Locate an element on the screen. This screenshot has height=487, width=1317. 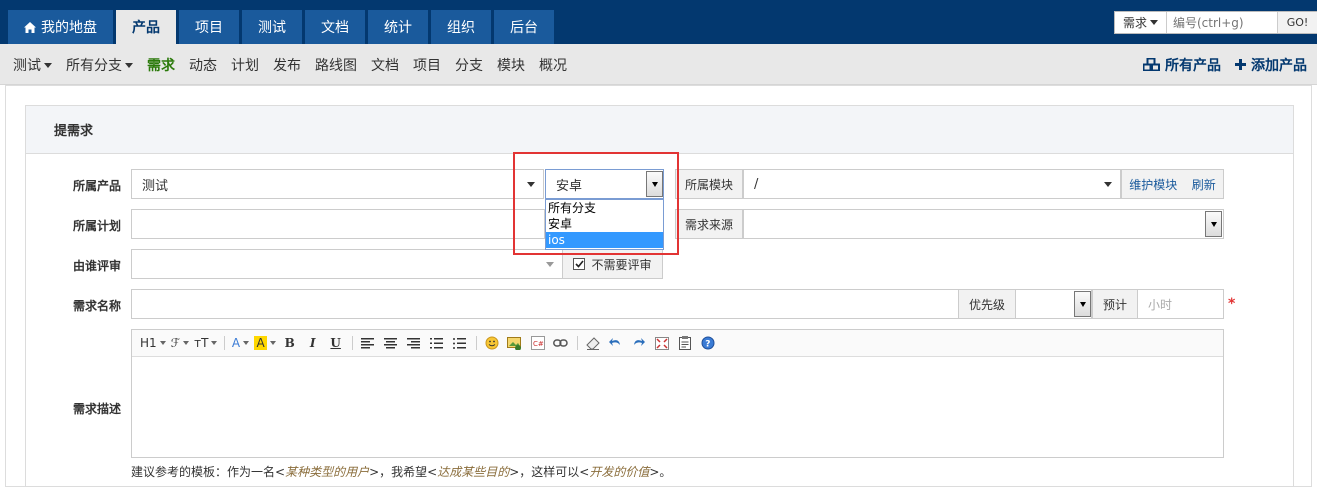
undo-icon is located at coordinates (616, 343).